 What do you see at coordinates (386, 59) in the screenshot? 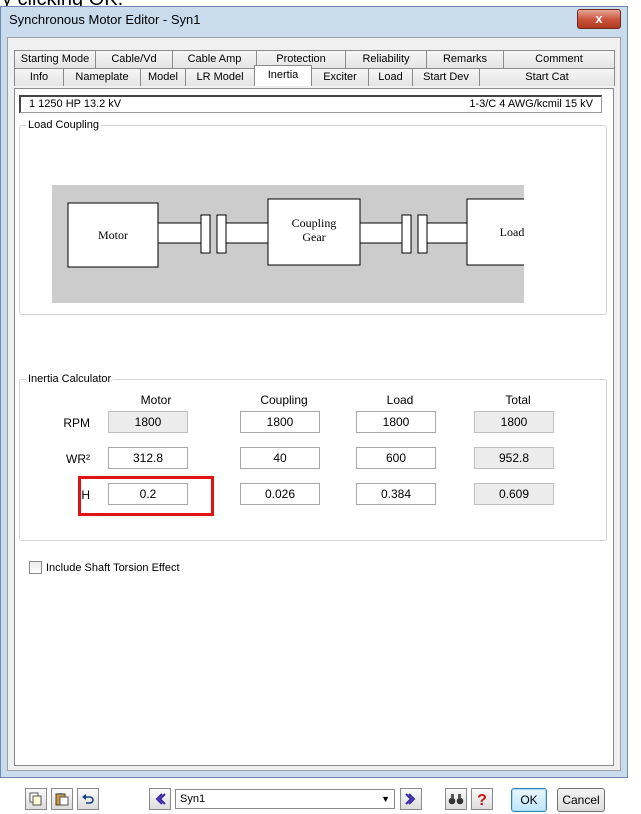
I see `tab-reliability: Reliability` at bounding box center [386, 59].